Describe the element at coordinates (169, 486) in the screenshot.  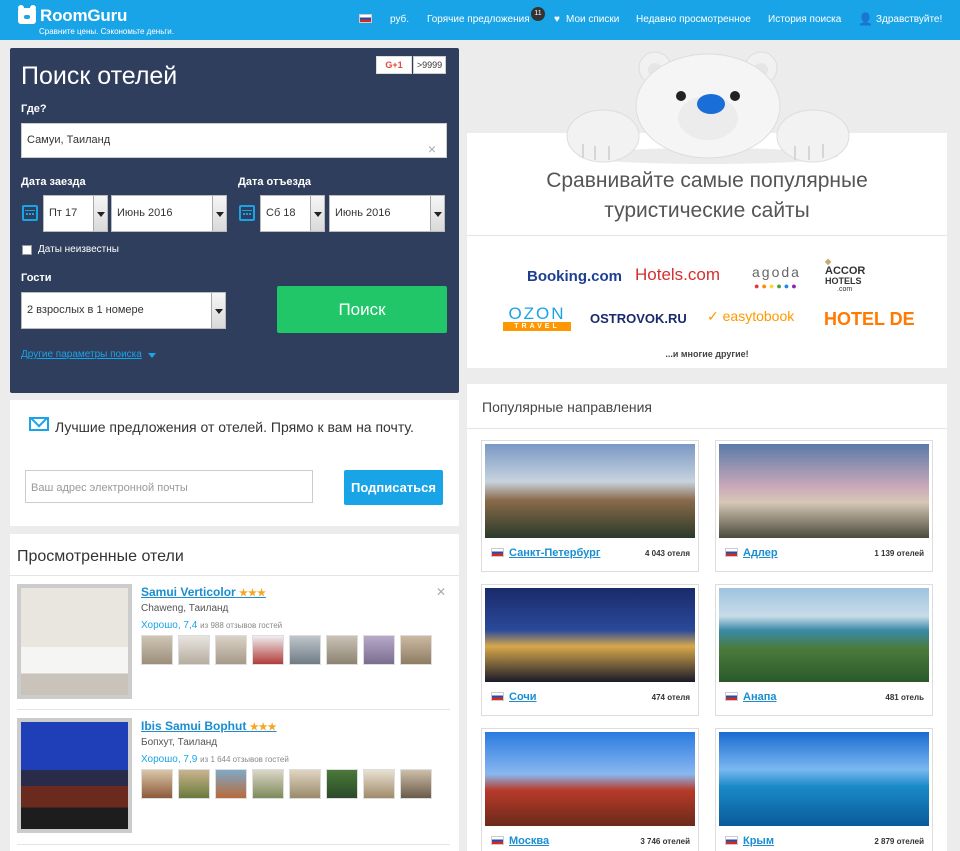
I see `email-input: Ваш адрес электронной почты` at that location.